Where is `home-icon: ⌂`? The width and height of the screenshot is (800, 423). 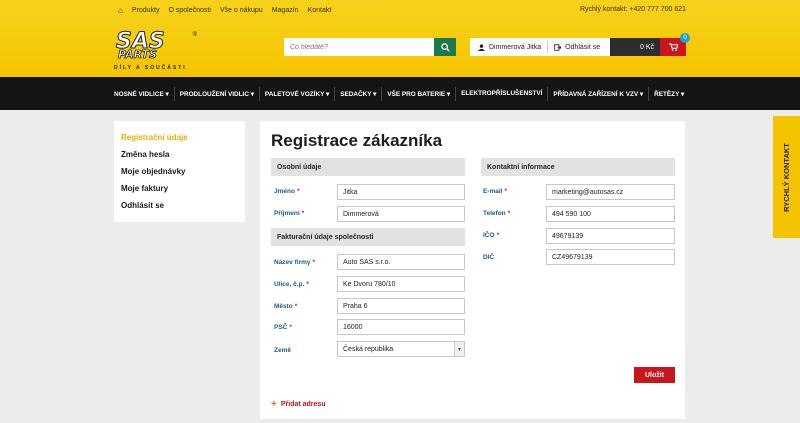 home-icon: ⌂ is located at coordinates (120, 10).